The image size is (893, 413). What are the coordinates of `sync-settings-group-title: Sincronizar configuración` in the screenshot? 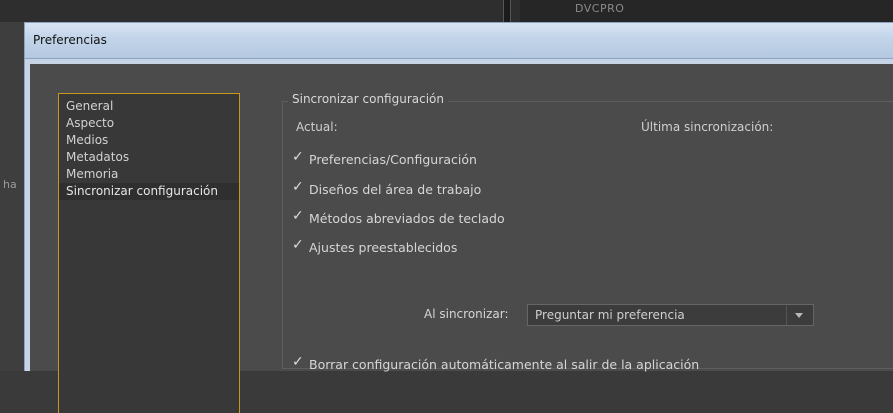 It's located at (368, 99).